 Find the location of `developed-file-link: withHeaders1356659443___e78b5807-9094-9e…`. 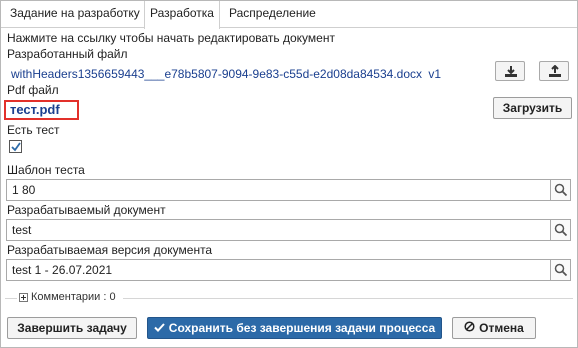

developed-file-link: withHeaders1356659443___e78b5807-9094-9e… is located at coordinates (226, 74).